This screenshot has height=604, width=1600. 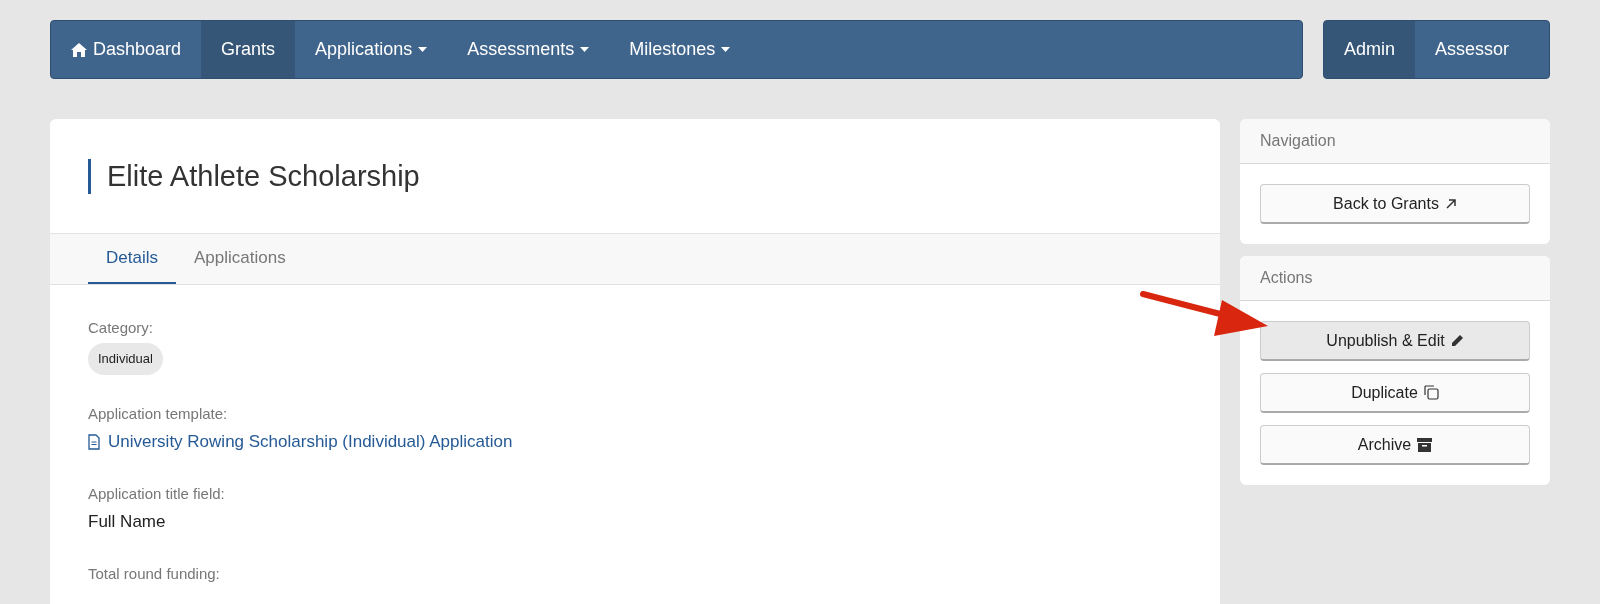 What do you see at coordinates (132, 258) in the screenshot?
I see `tab: Details` at bounding box center [132, 258].